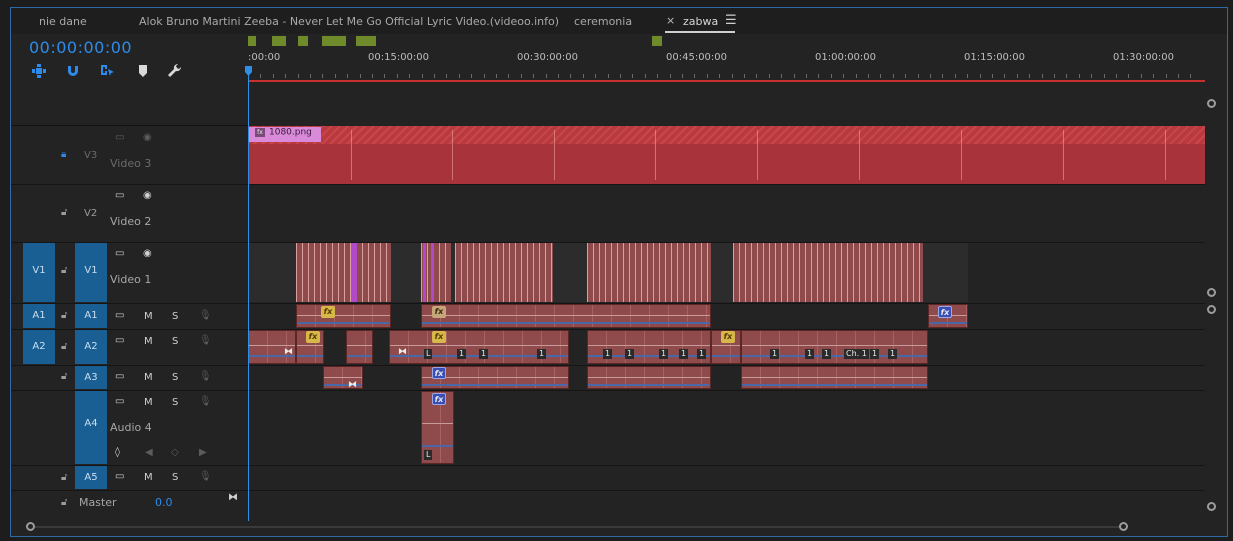 The width and height of the screenshot is (1233, 541). Describe the element at coordinates (39, 71) in the screenshot. I see `nest-sequence-icon` at that location.